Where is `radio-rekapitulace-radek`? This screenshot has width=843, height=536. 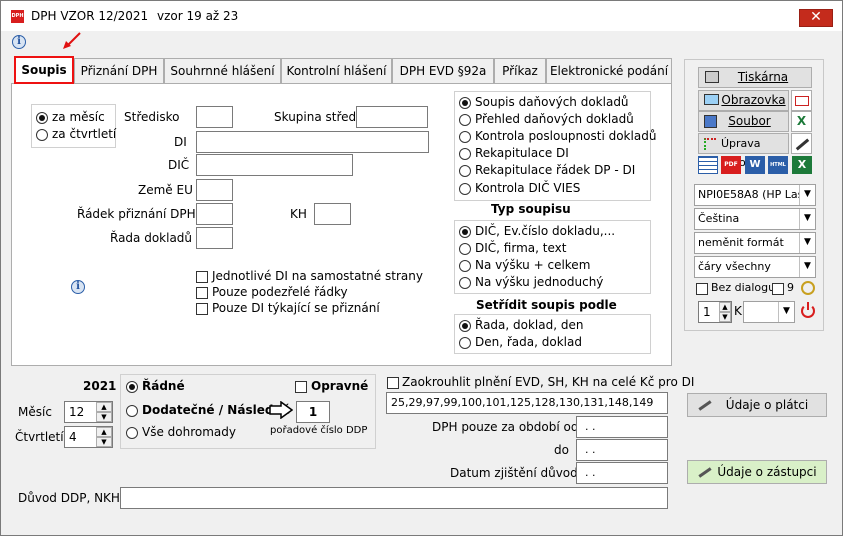
radio-rekapitulace-radek is located at coordinates (465, 171).